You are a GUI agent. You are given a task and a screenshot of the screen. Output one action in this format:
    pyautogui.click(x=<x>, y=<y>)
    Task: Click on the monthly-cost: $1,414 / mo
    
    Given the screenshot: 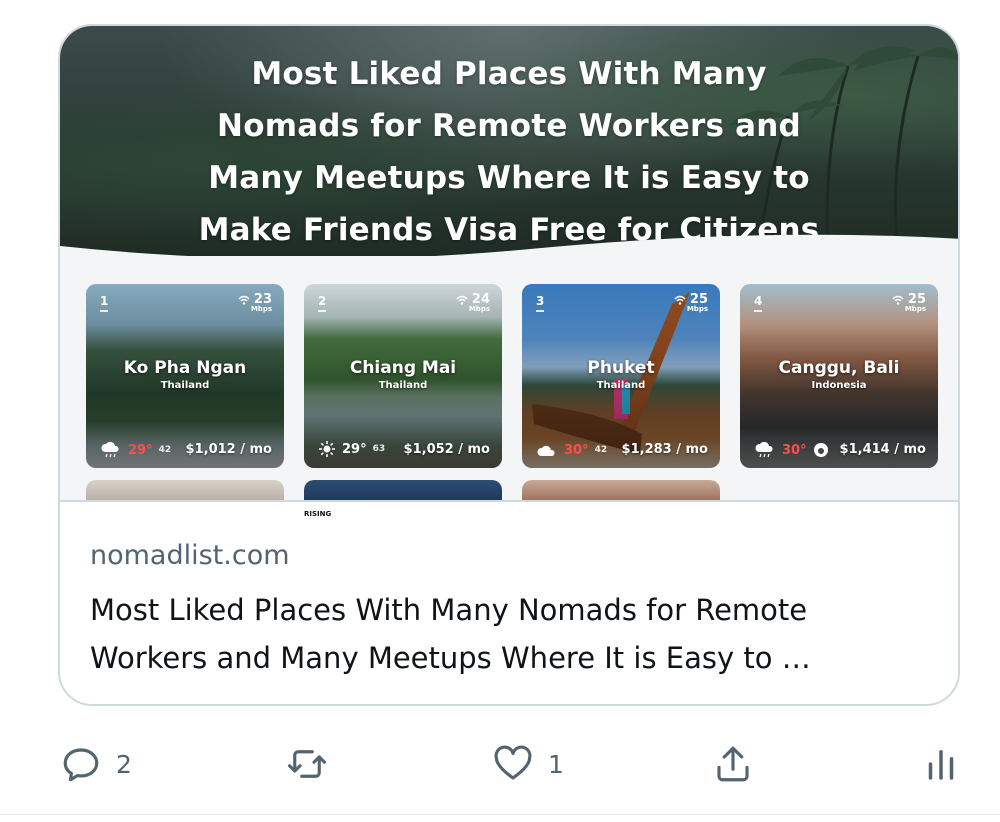 What is the action you would take?
    pyautogui.click(x=882, y=449)
    